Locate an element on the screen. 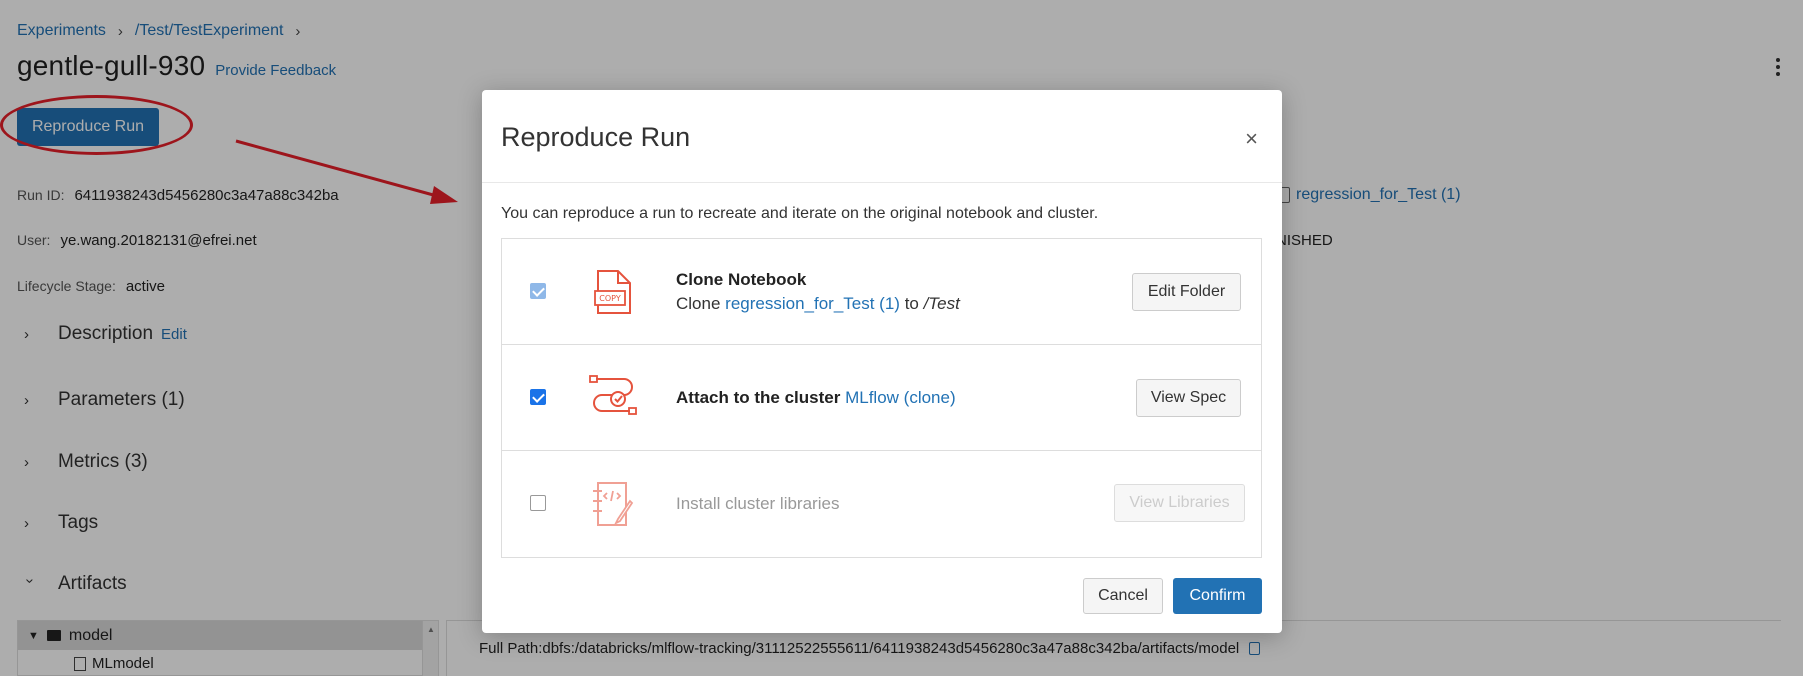  clone-notebook-detail: Clone regression_for_Test (1) to /Test is located at coordinates (818, 304).